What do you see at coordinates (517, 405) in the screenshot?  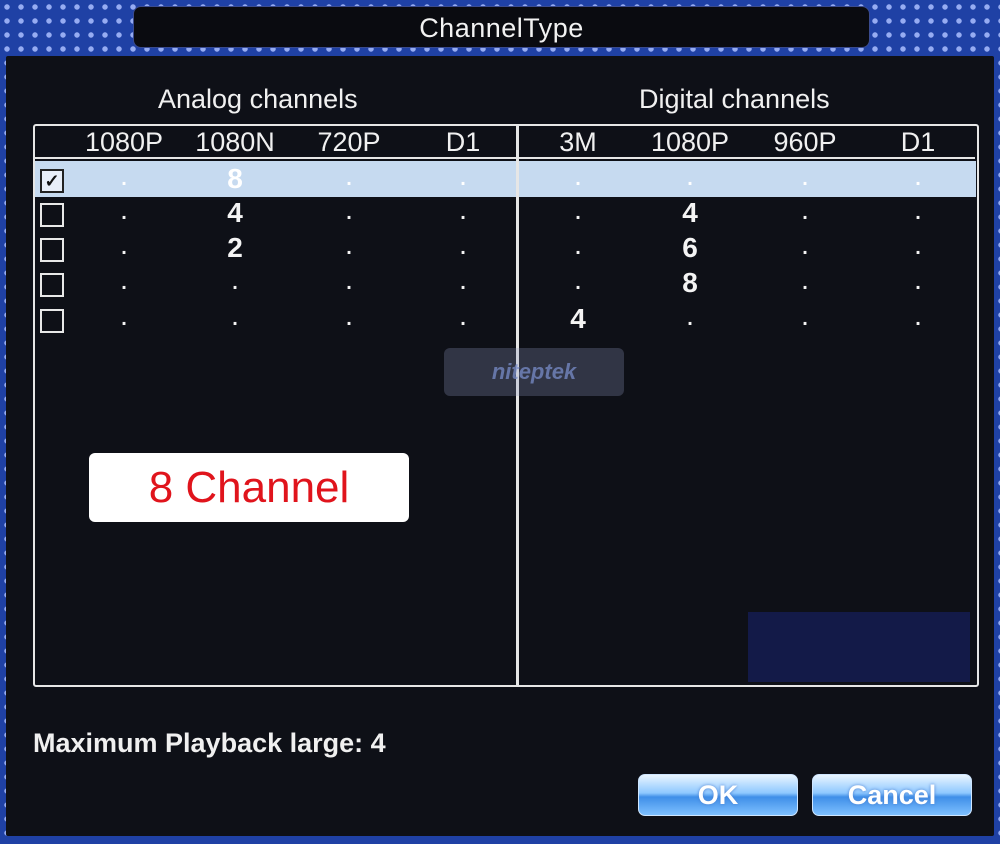 I see `analog-digital-divider` at bounding box center [517, 405].